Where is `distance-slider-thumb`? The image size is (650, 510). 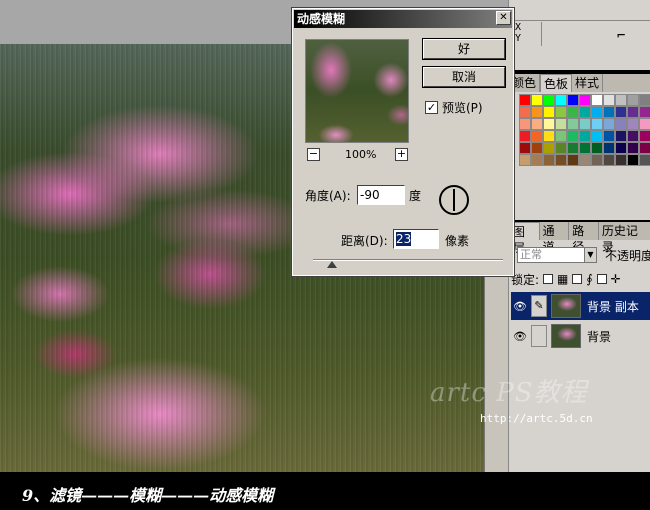 distance-slider-thumb is located at coordinates (332, 264).